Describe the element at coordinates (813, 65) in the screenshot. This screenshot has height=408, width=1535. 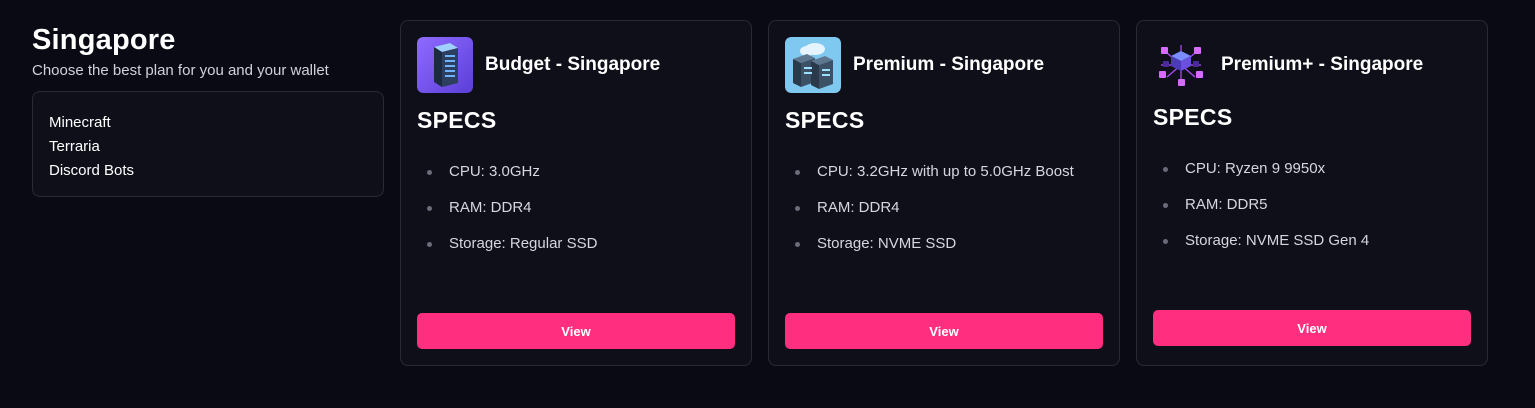
I see `cloud-server-icon` at that location.